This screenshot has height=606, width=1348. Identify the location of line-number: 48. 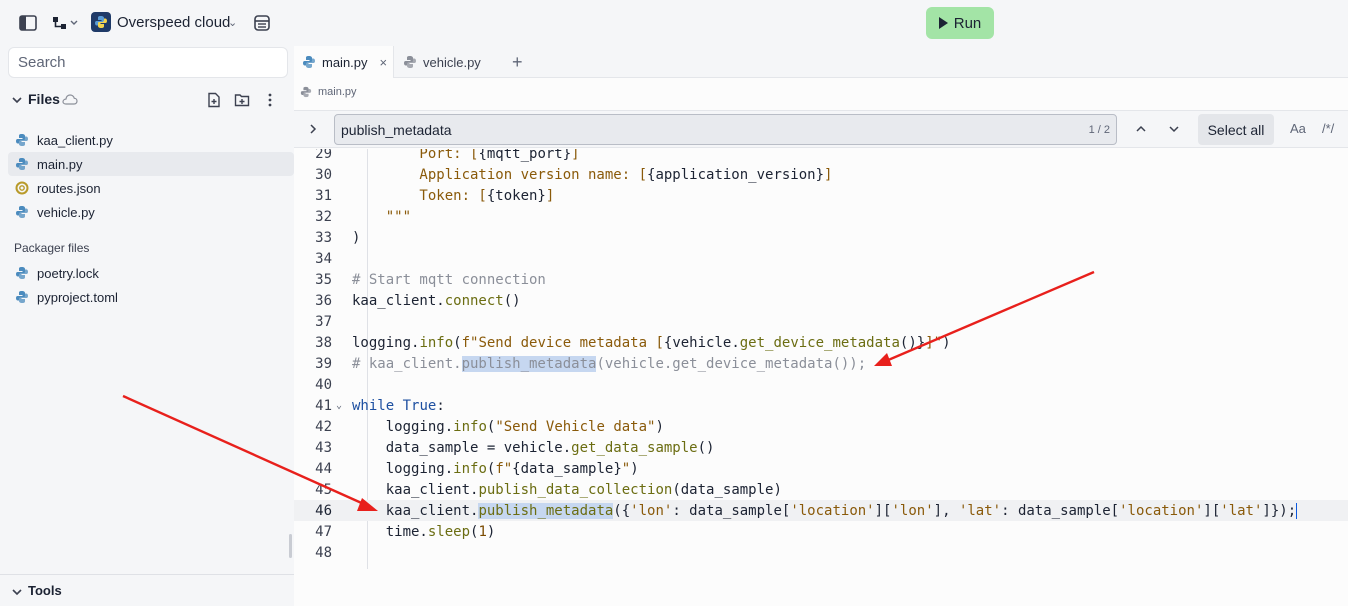
(323, 552).